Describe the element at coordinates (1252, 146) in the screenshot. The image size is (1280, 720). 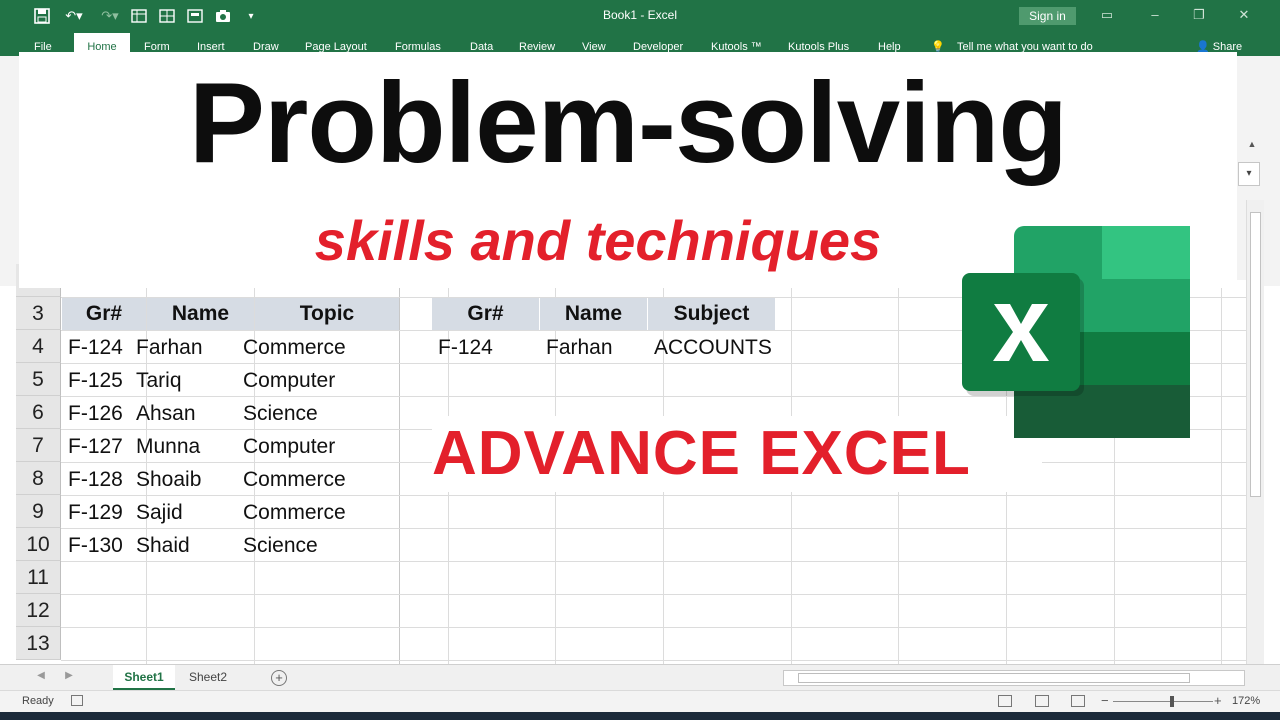
I see `ribbon-scroll-up-icon: ▲` at that location.